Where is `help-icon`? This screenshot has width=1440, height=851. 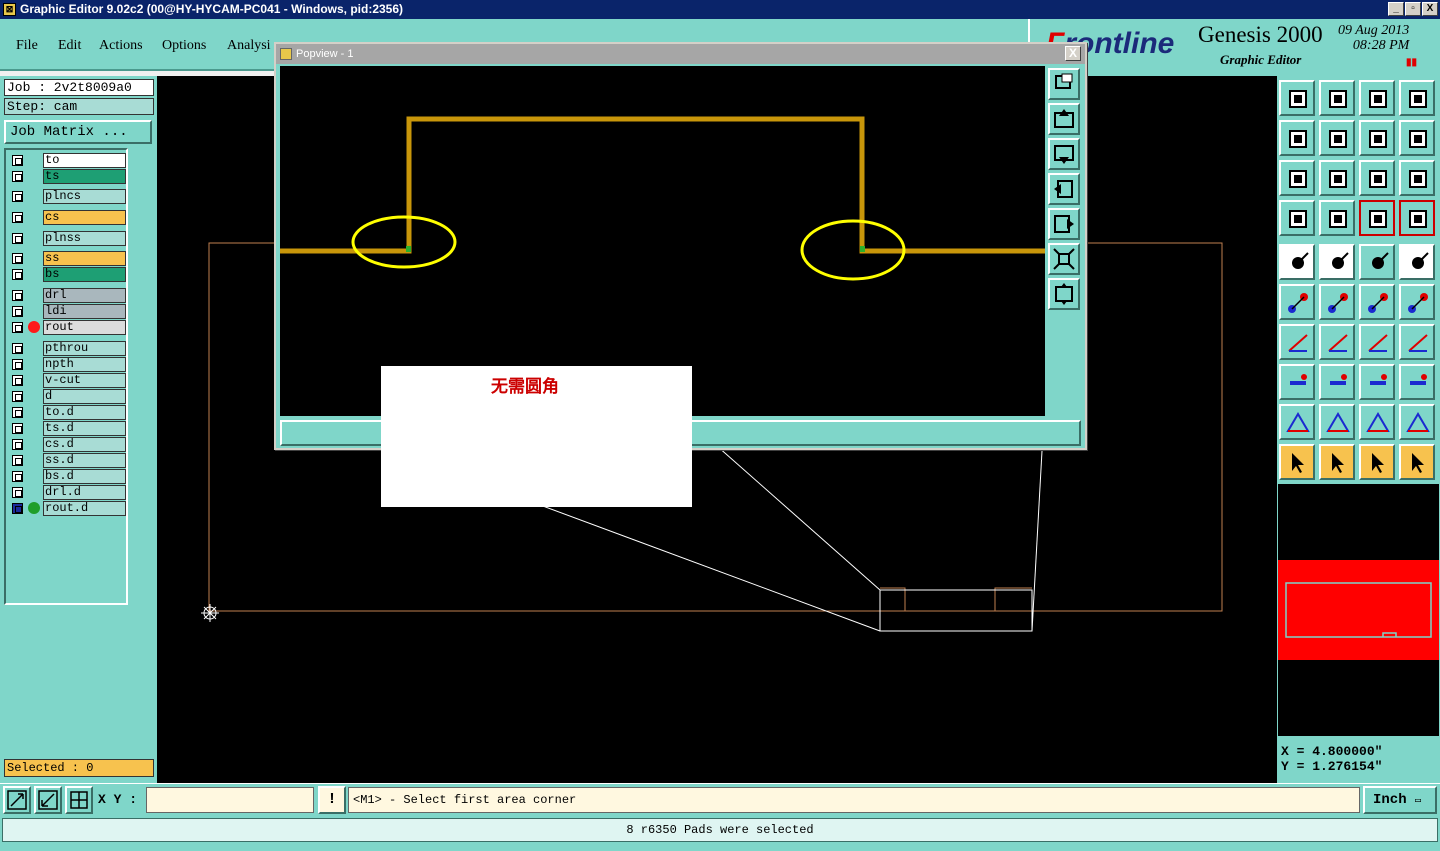
help-icon is located at coordinates (1417, 178).